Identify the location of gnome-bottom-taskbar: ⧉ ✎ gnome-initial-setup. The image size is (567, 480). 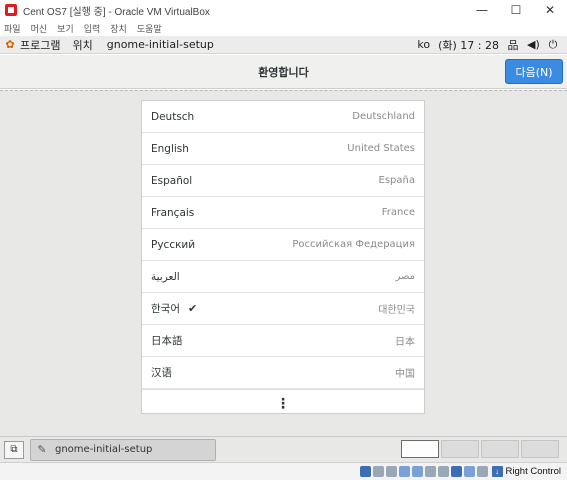
(283, 449).